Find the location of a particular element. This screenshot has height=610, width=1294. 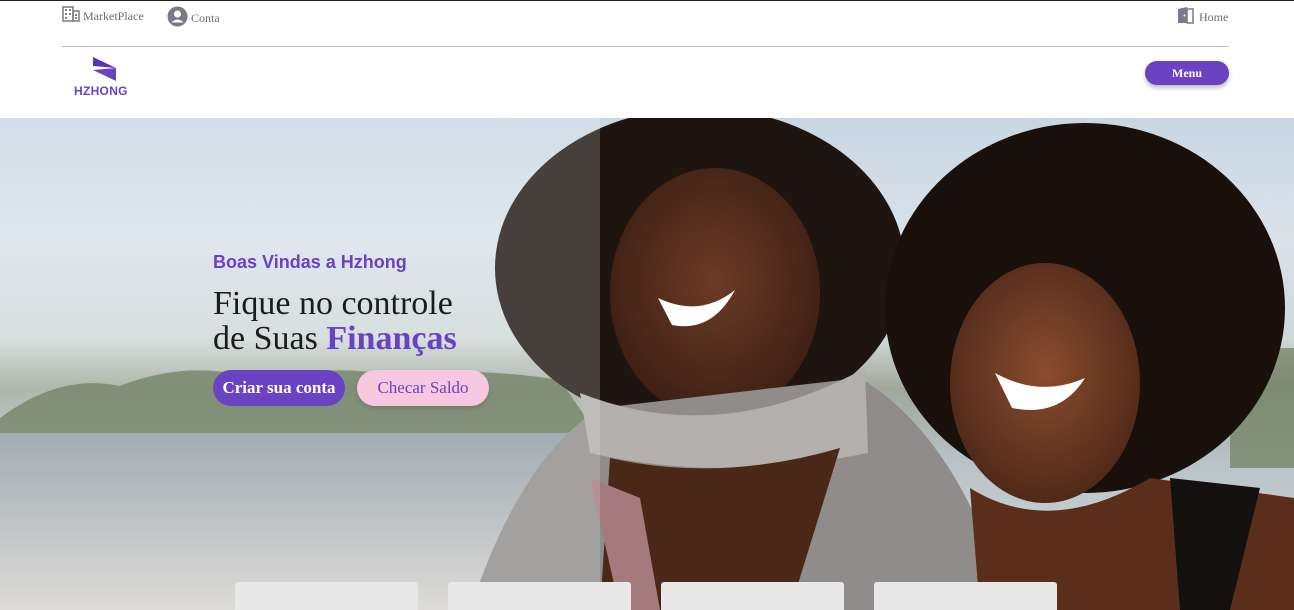

hzhong-logo: HZHONG is located at coordinates (104, 78).